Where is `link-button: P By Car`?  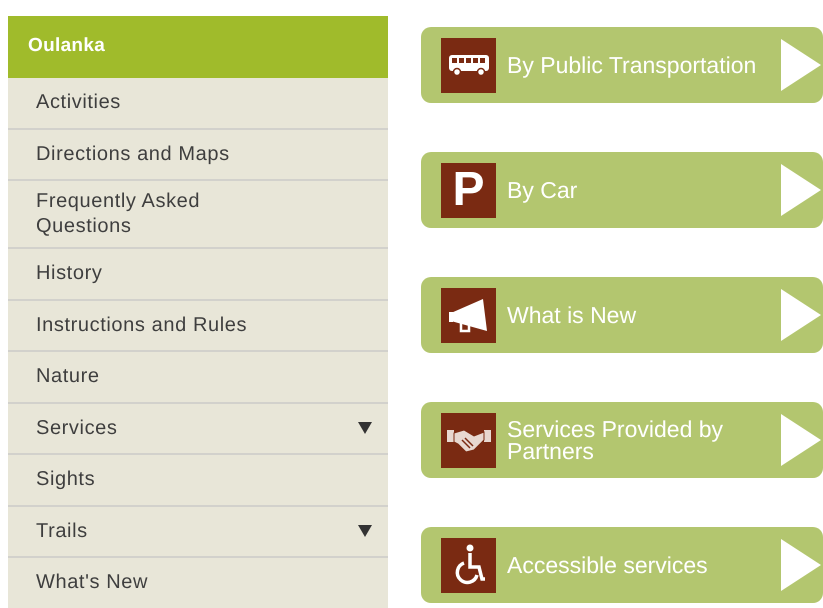 link-button: P By Car is located at coordinates (622, 190).